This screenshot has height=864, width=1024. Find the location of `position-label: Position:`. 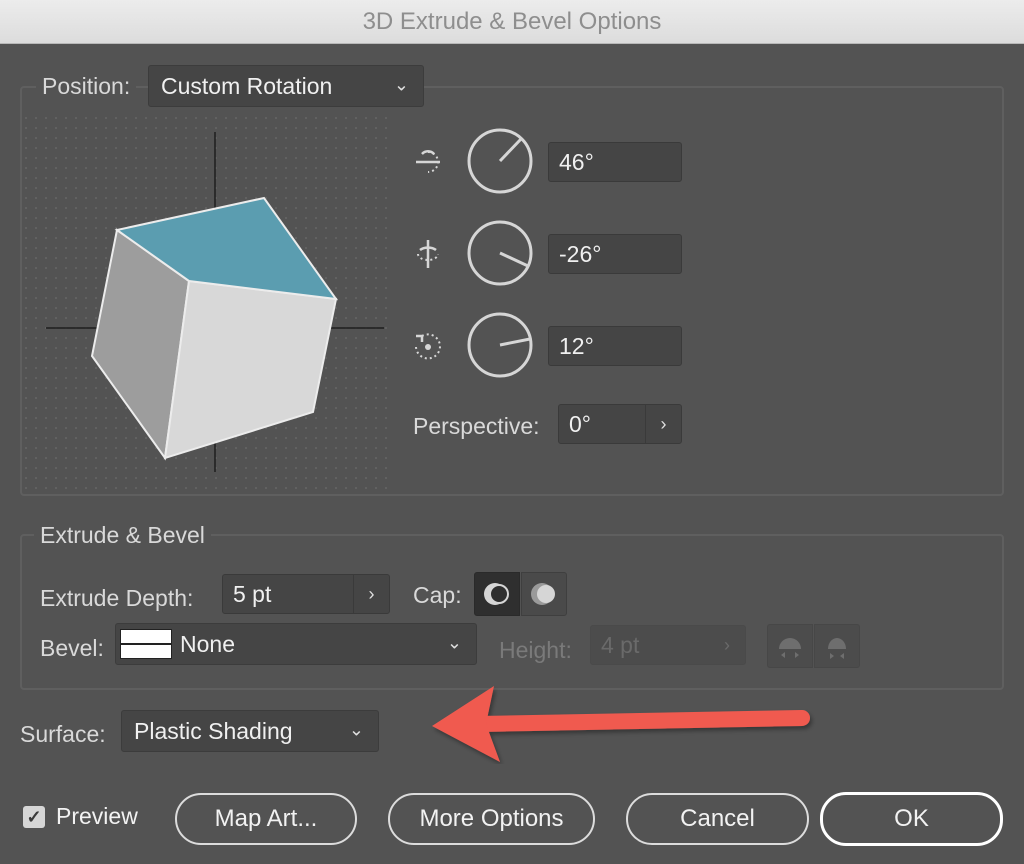

position-label: Position: is located at coordinates (86, 86).